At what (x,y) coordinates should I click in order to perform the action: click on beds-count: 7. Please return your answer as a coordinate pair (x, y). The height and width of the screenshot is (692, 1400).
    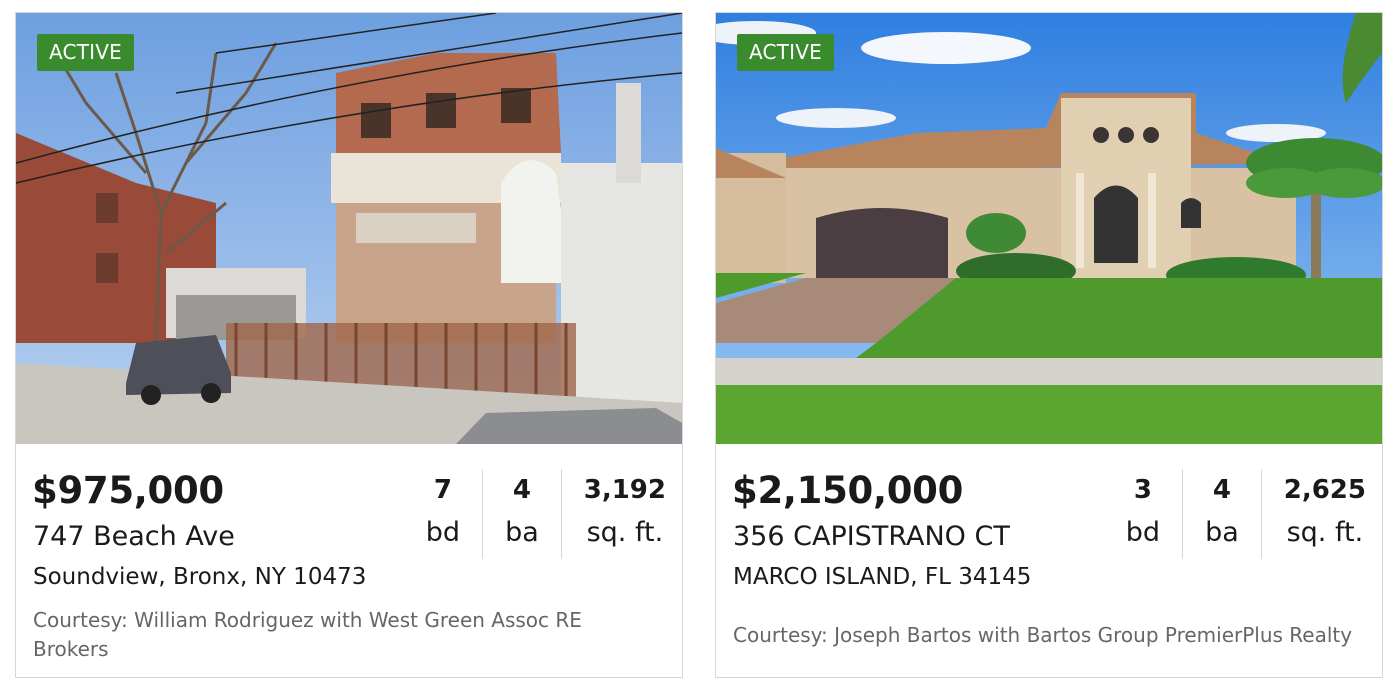
    Looking at the image, I should click on (442, 490).